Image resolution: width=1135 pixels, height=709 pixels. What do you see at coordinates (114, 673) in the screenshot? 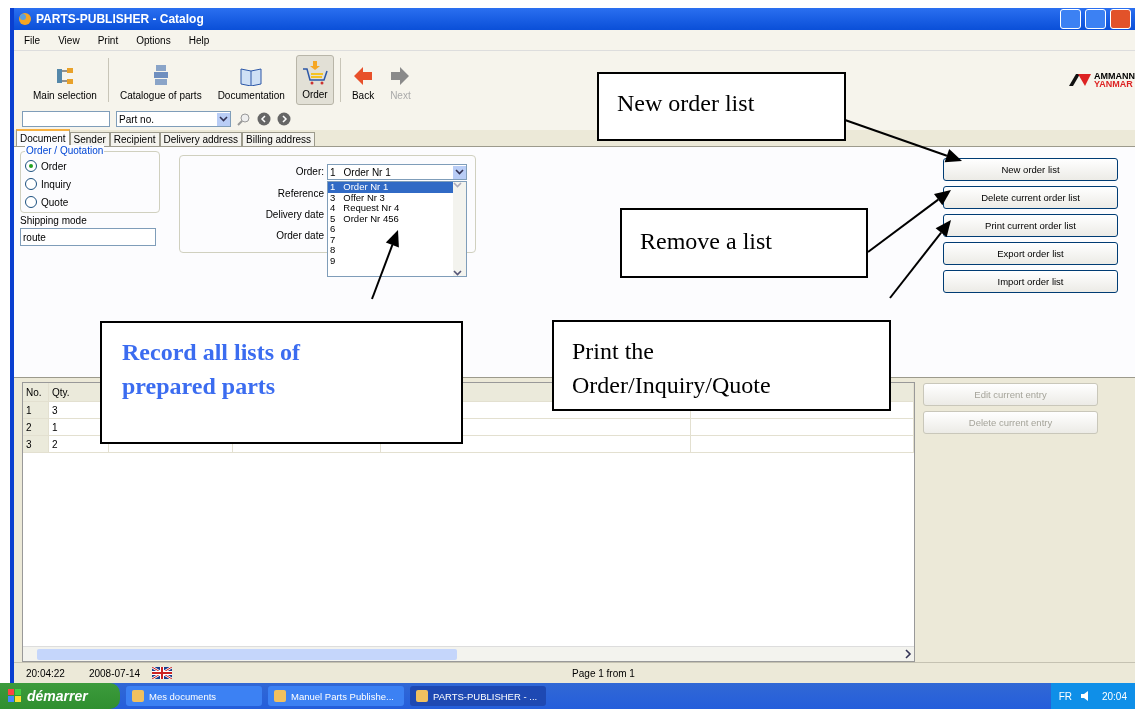
I see `status-date: 2008-07-14` at bounding box center [114, 673].